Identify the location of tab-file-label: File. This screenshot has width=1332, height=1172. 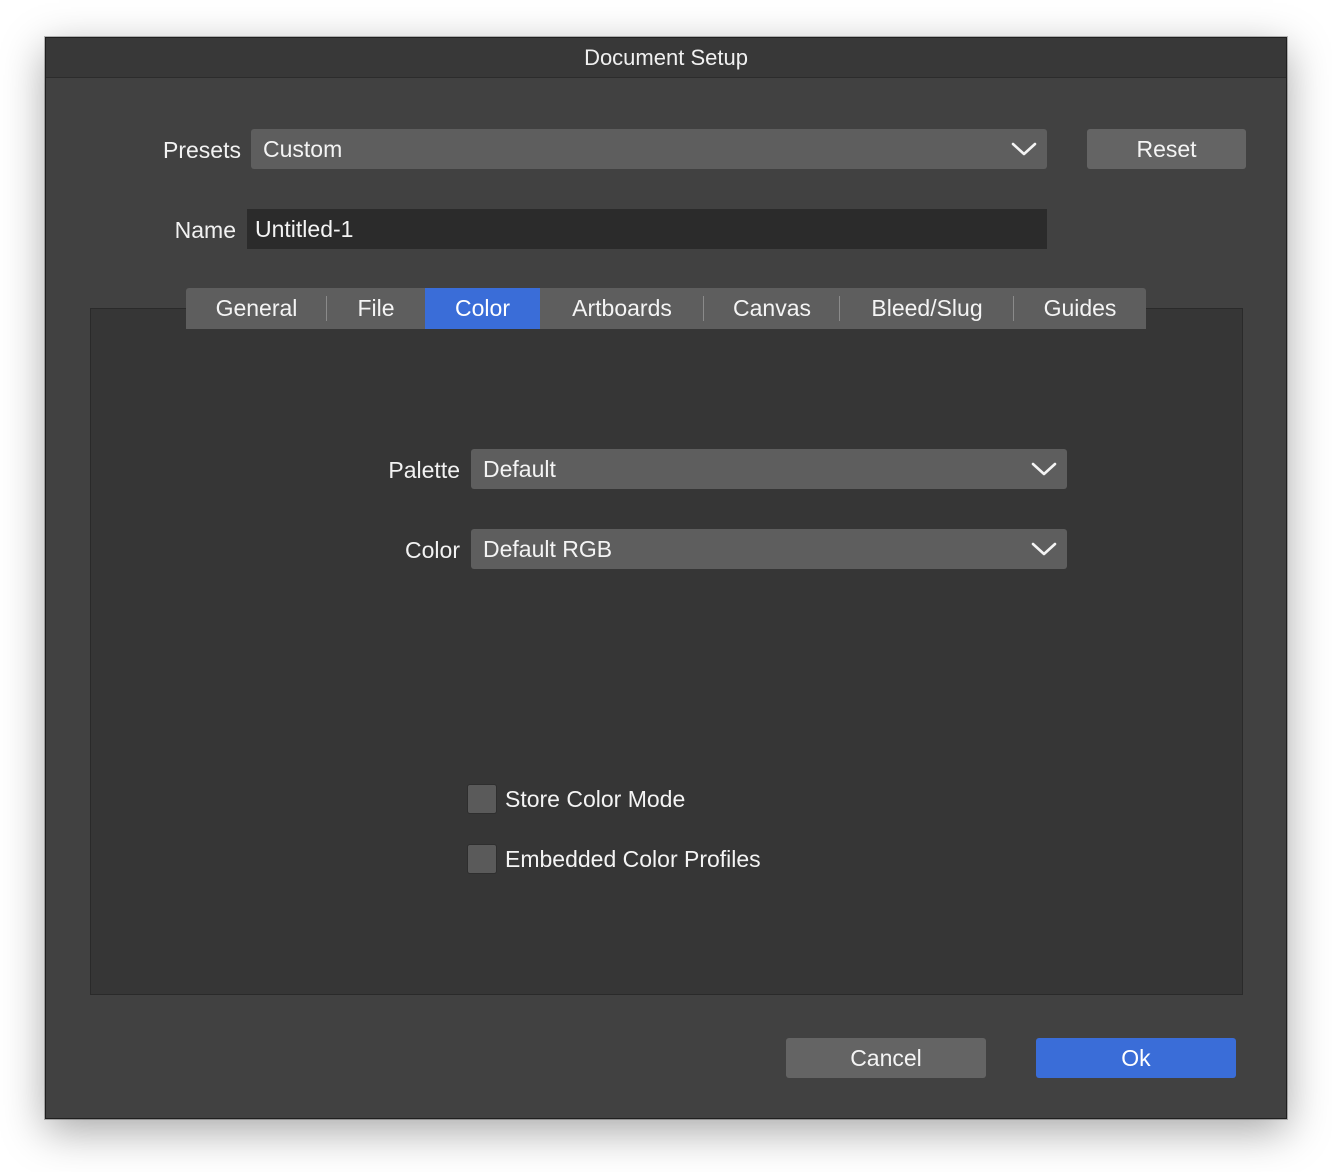
(376, 308).